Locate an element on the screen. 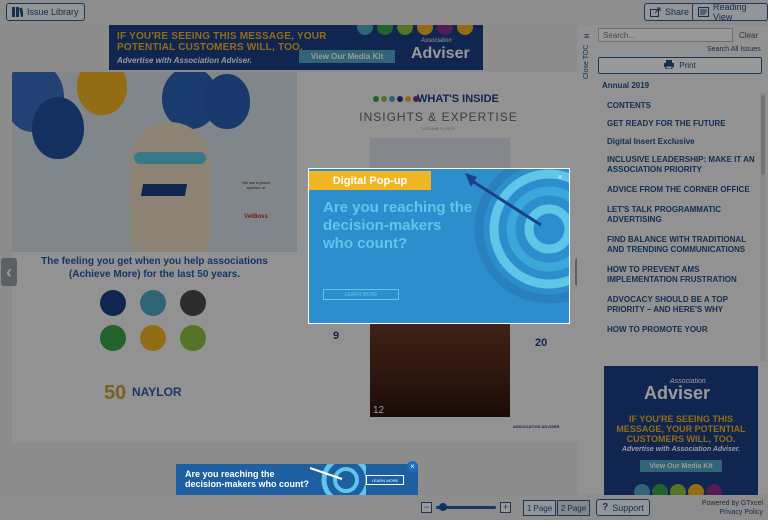  vet-brand: VetBoss is located at coordinates (256, 217).